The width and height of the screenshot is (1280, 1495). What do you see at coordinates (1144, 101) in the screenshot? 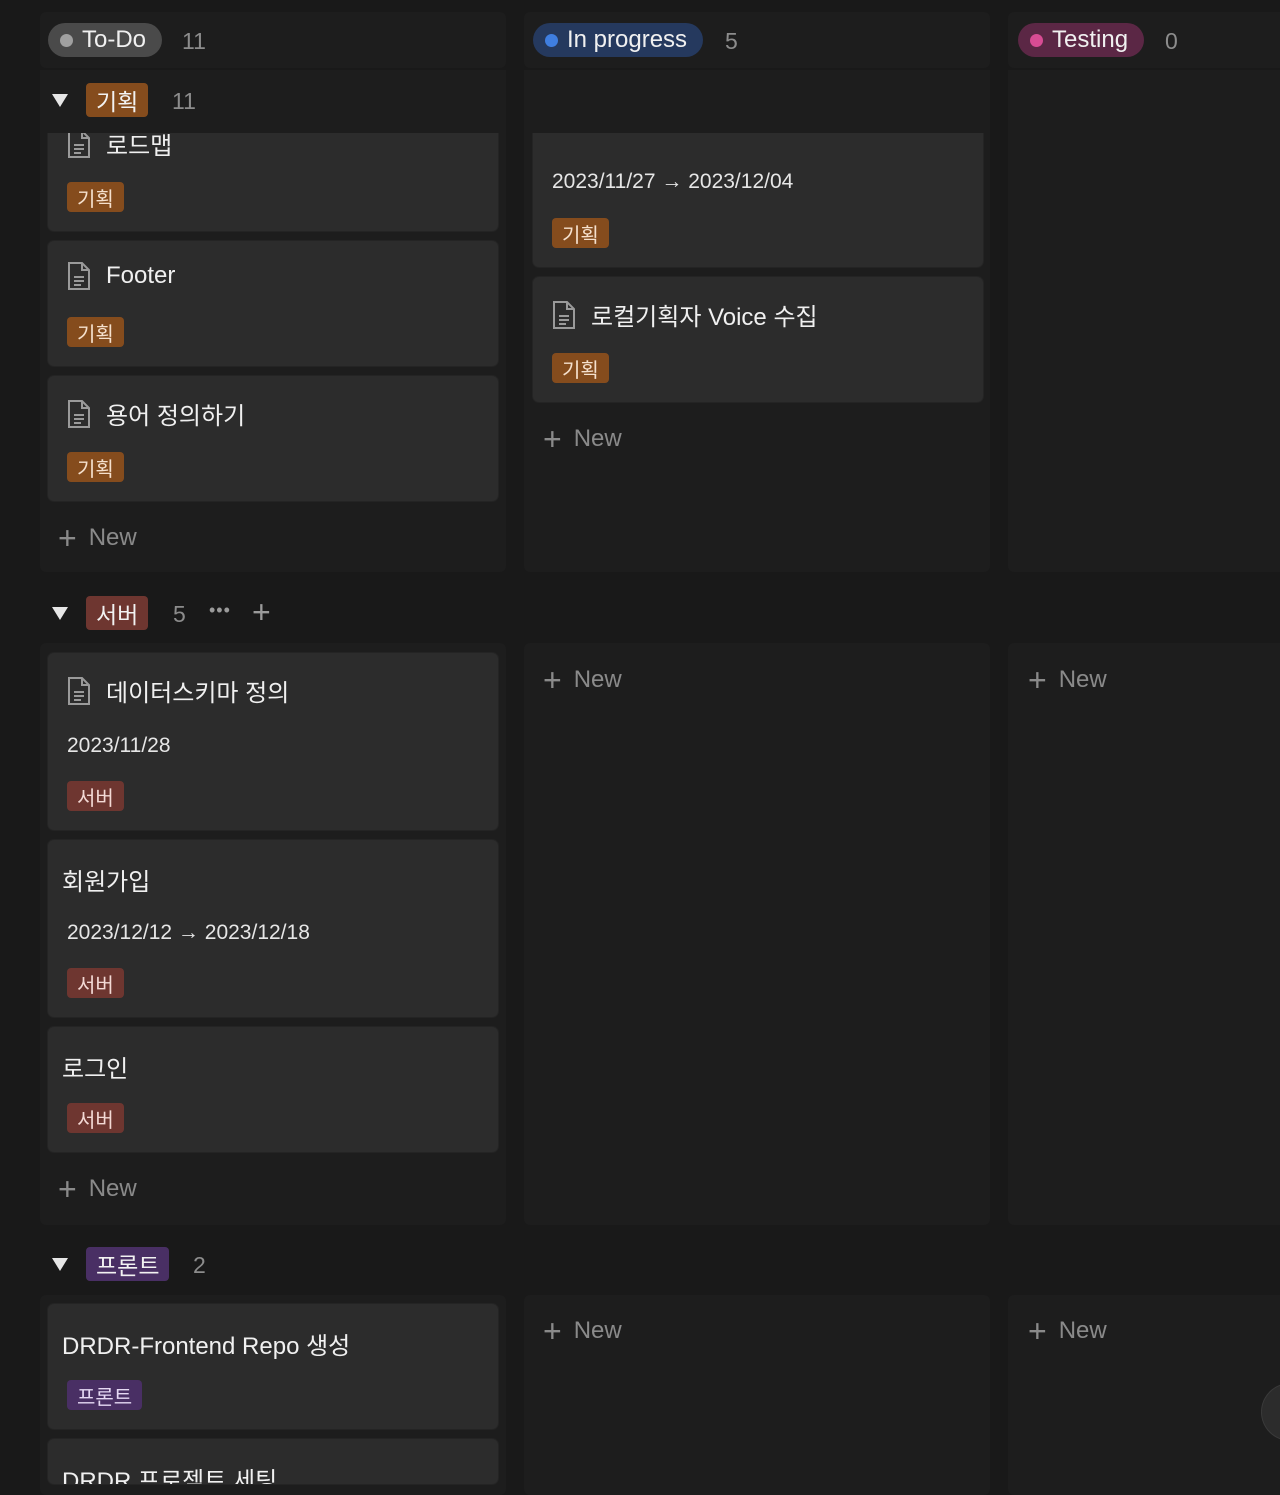
I see `testing-group-header-bg` at bounding box center [1144, 101].